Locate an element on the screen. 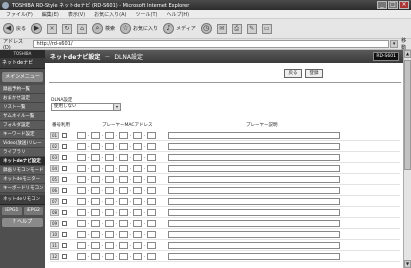 The width and height of the screenshot is (411, 268). sidebar-item-keyboard-remote: キーボードリモコン is located at coordinates (22, 188).